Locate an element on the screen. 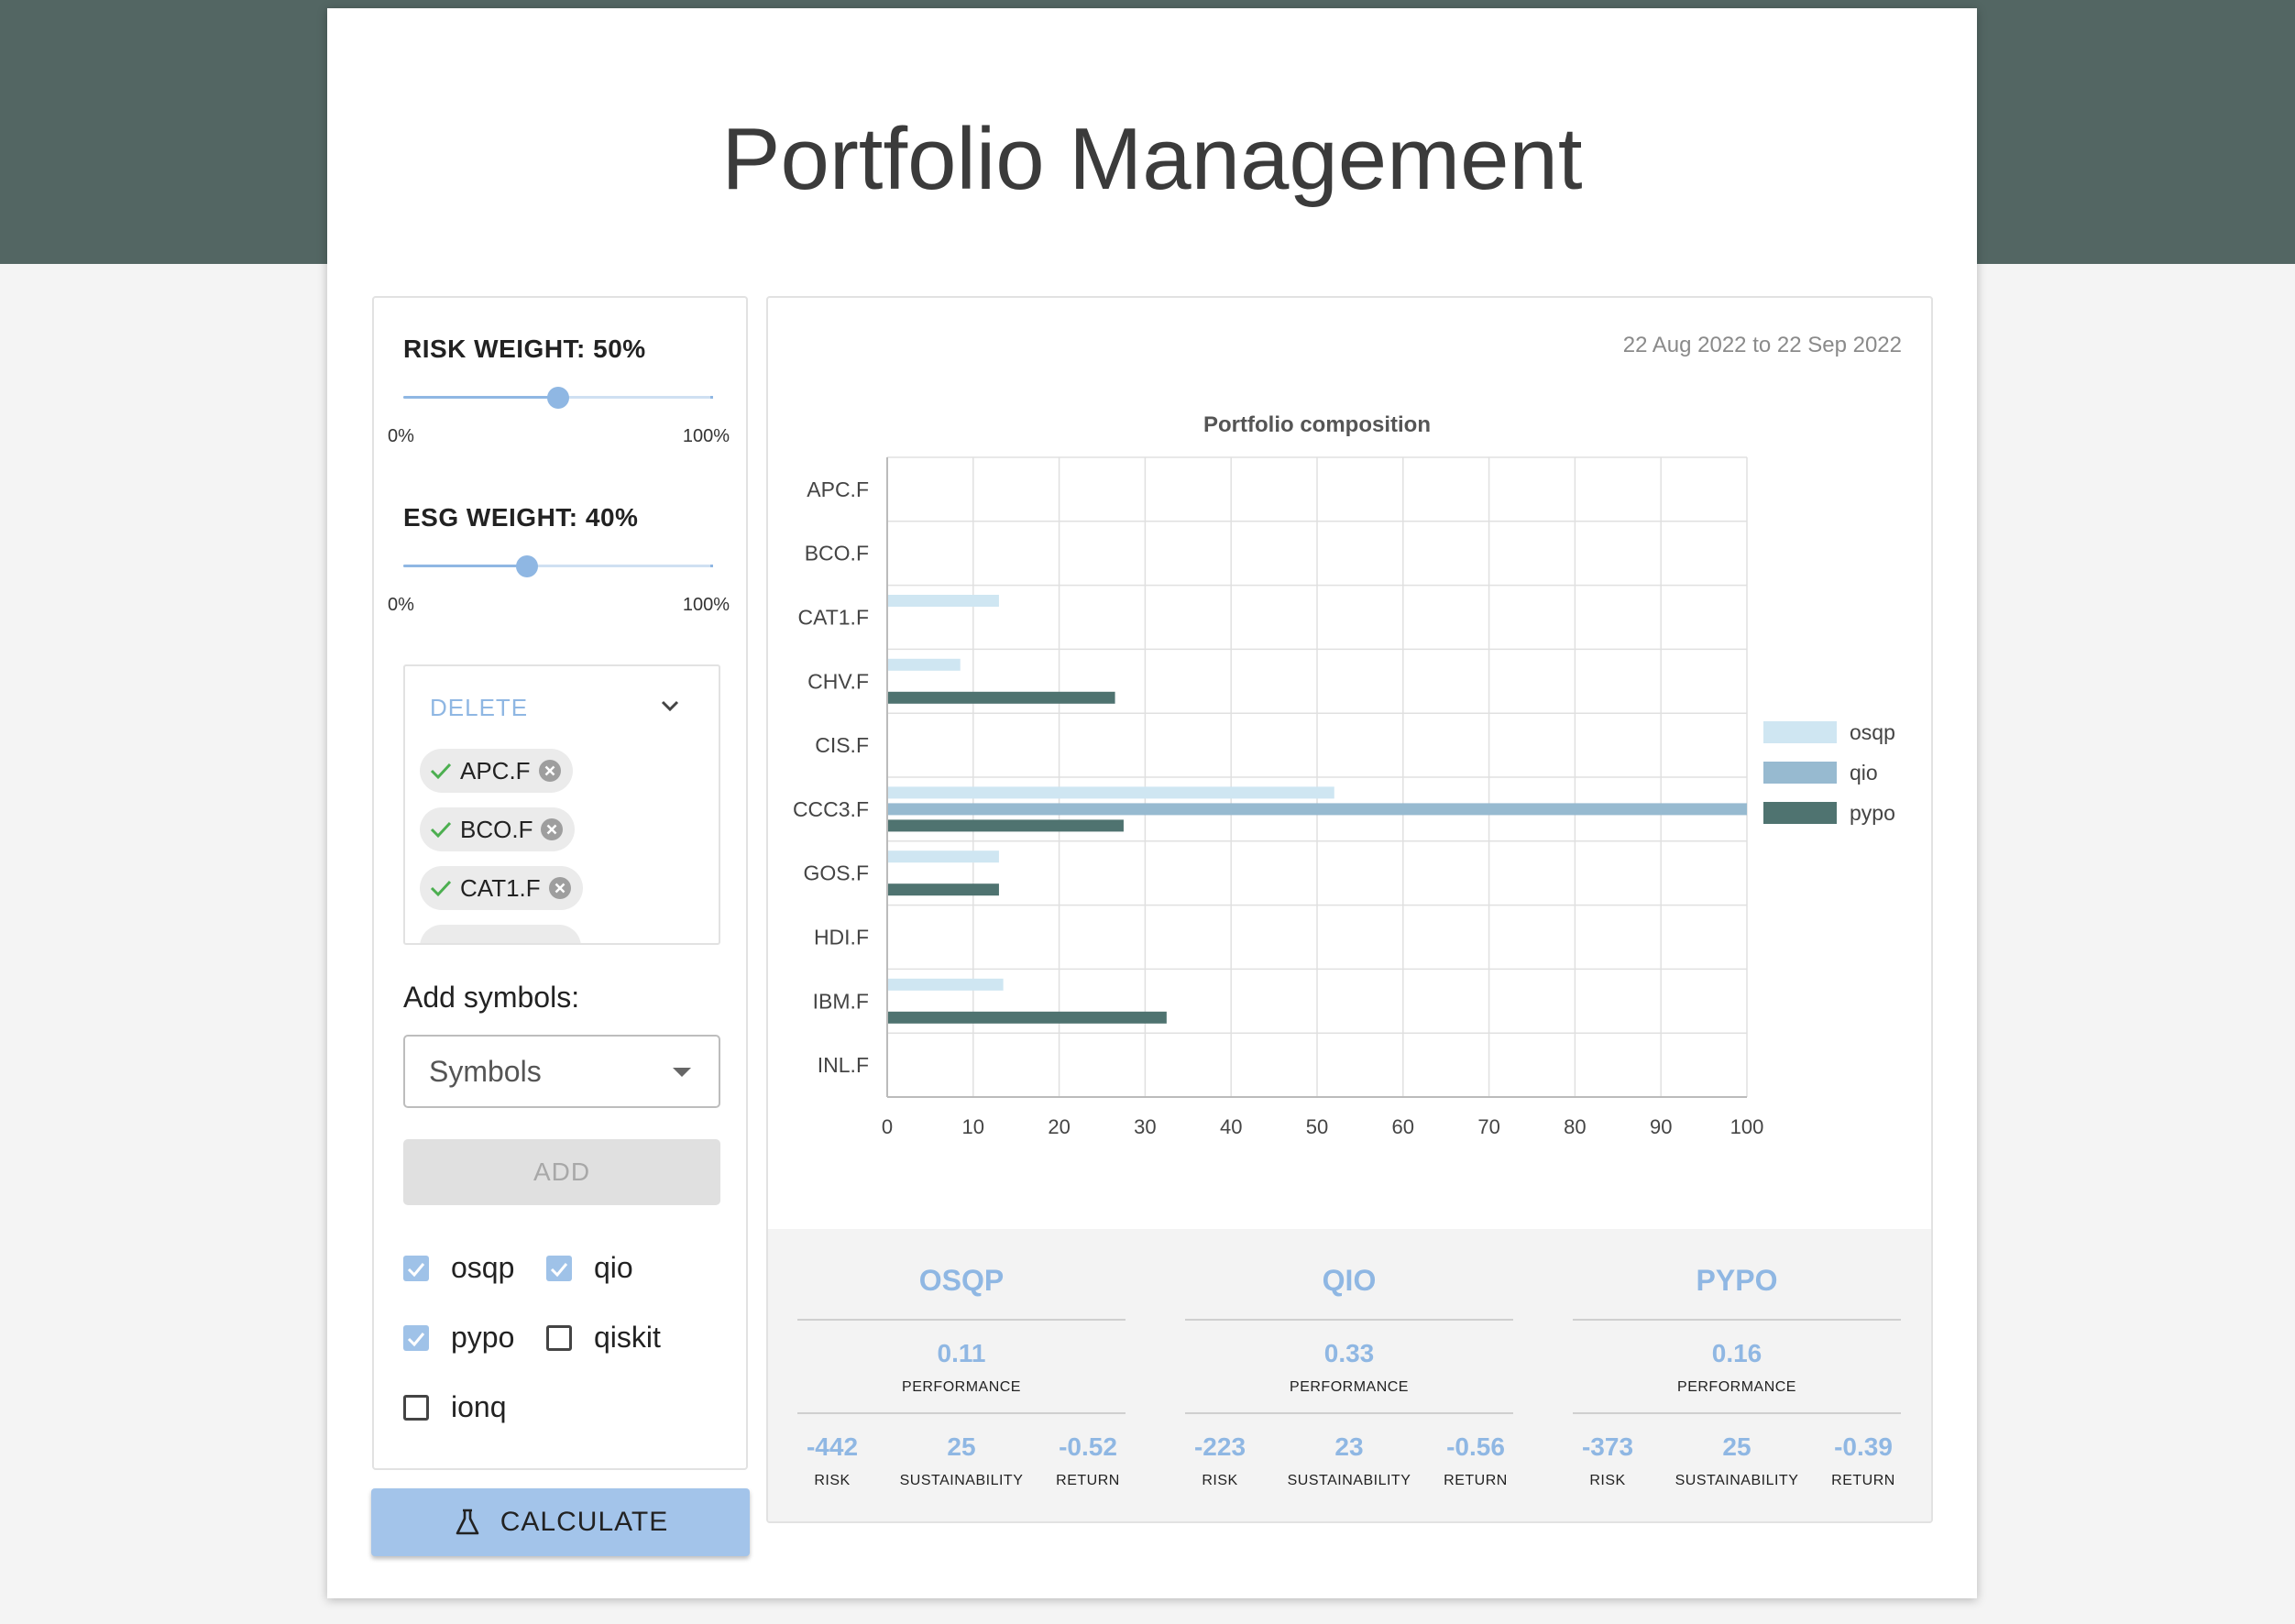 This screenshot has height=1624, width=2295. esg-min-label: 0% is located at coordinates (401, 605).